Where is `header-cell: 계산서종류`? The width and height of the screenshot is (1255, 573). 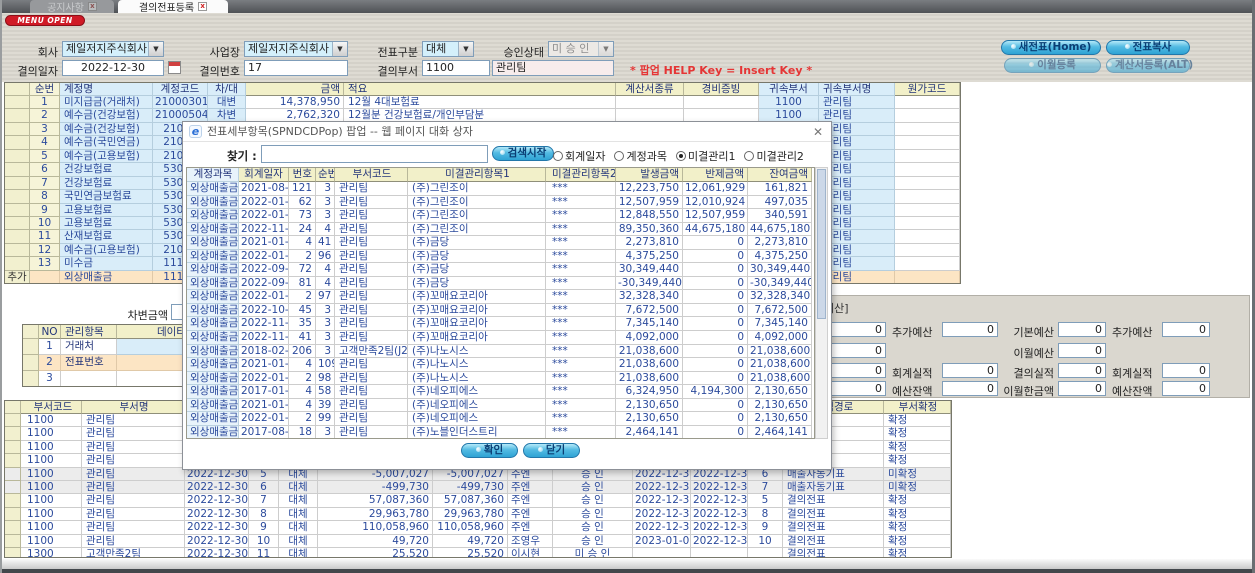
header-cell: 계산서종류 is located at coordinates (650, 89).